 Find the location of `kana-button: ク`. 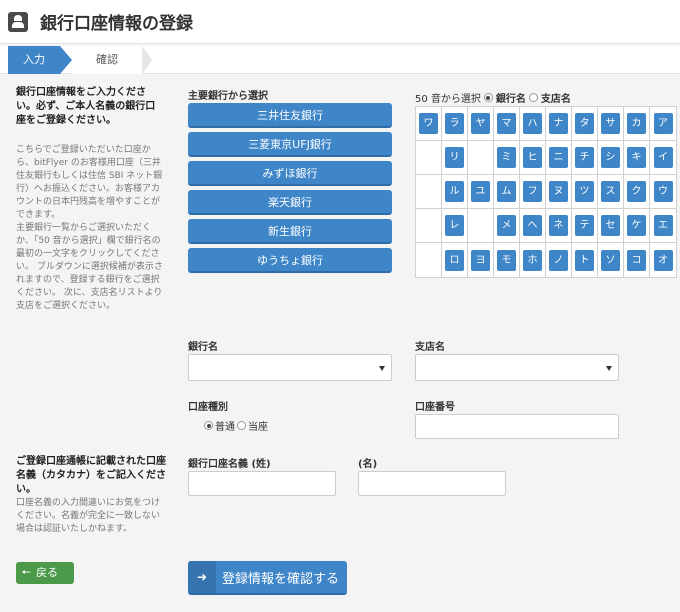

kana-button: ク is located at coordinates (636, 191).